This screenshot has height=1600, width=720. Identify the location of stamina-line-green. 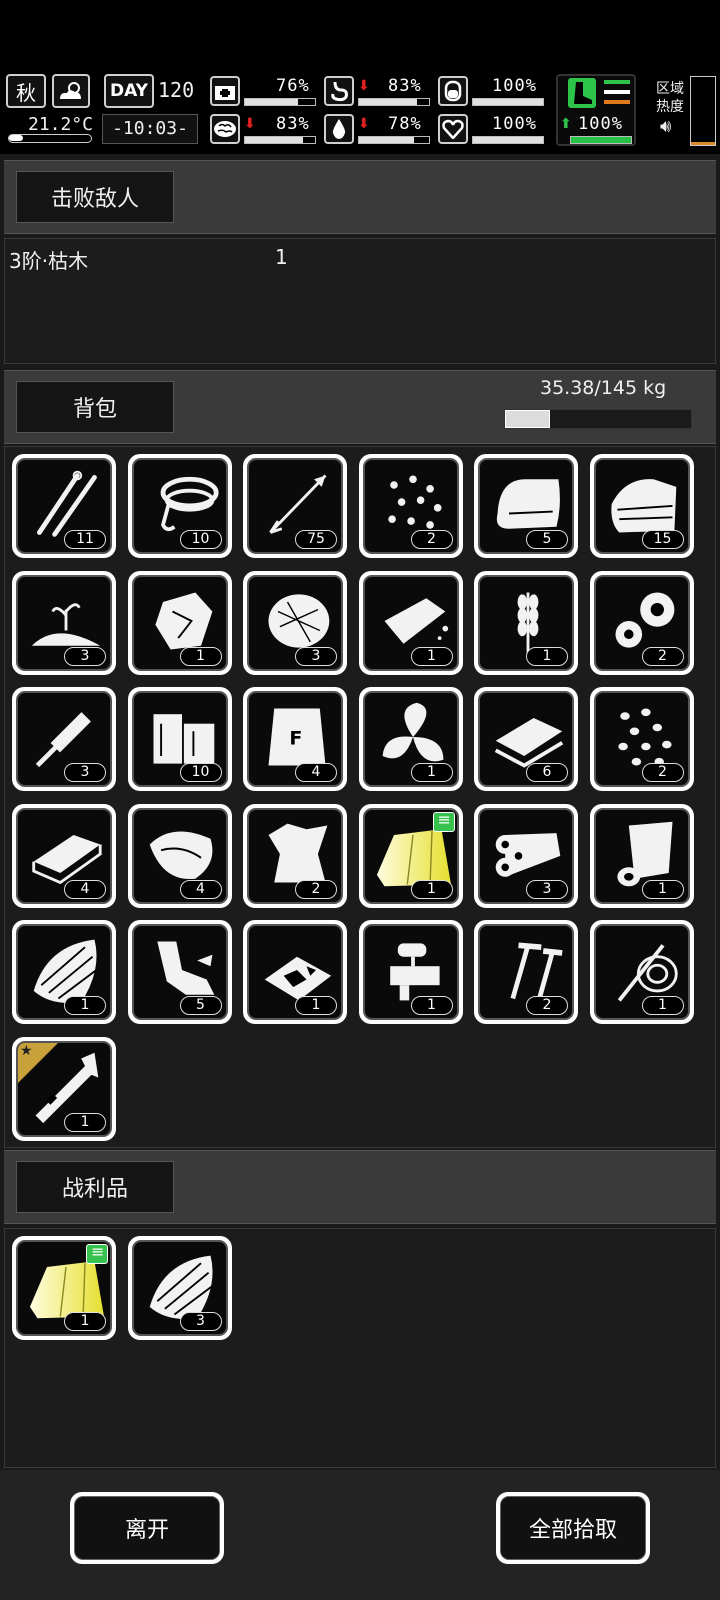
(617, 82).